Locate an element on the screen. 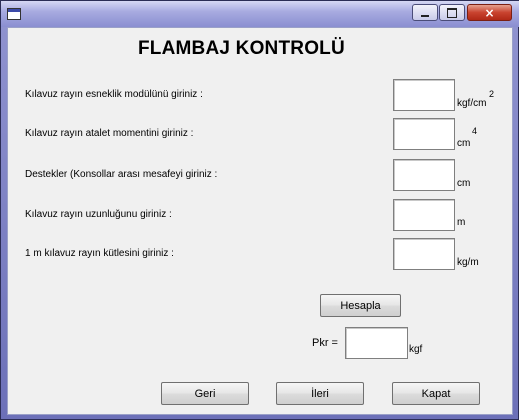 Image resolution: width=519 pixels, height=420 pixels. rail-mass-label: 1 m kılavuz rayın kütlesini giriniz : is located at coordinates (99, 253).